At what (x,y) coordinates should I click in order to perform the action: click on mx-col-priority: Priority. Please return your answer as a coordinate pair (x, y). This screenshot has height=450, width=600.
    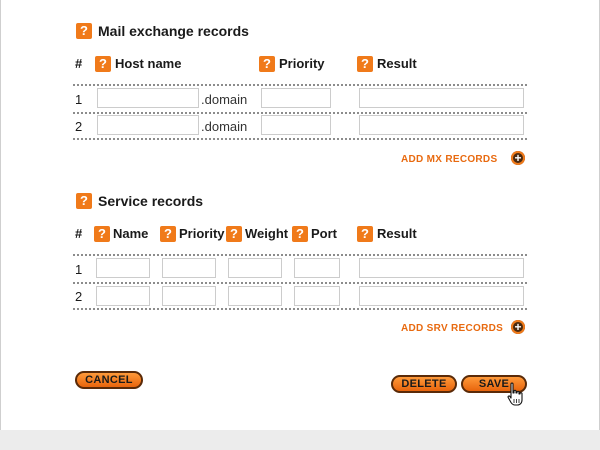
    Looking at the image, I should click on (302, 63).